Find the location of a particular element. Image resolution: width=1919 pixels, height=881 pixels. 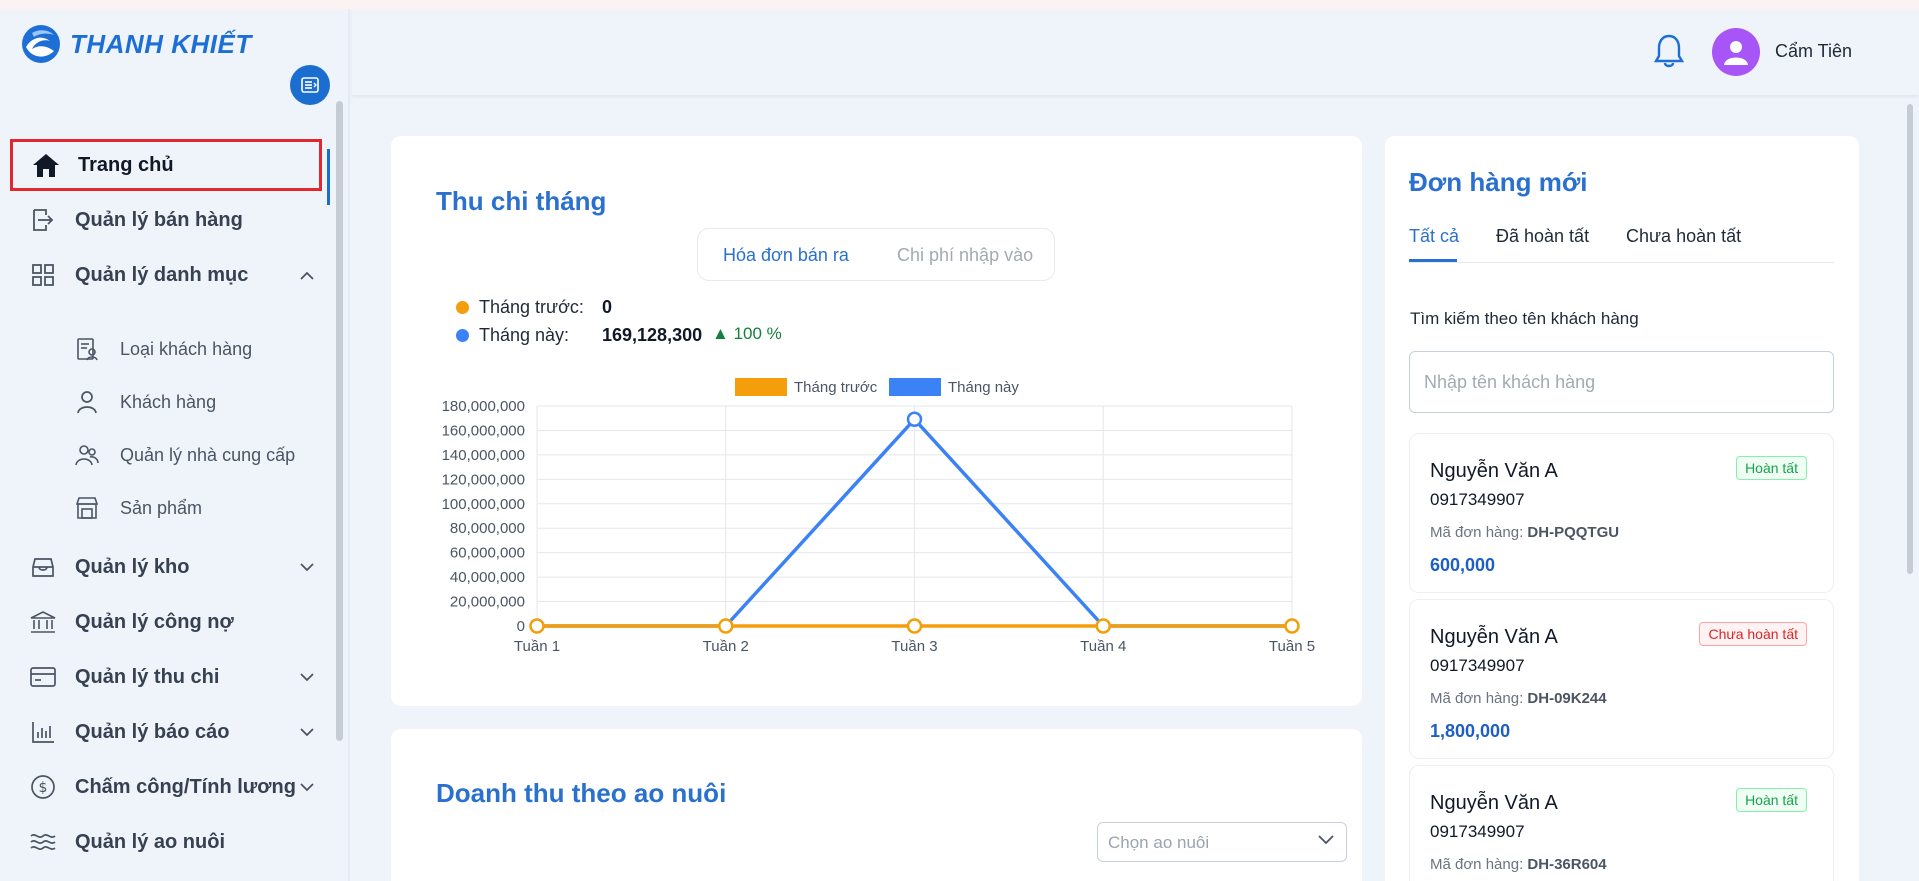

home-icon is located at coordinates (46, 165).